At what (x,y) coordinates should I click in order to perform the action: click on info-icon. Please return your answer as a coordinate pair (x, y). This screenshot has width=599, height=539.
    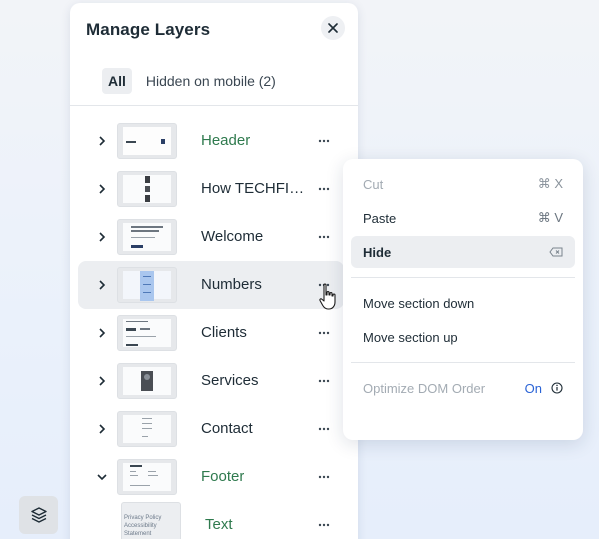
    Looking at the image, I should click on (557, 388).